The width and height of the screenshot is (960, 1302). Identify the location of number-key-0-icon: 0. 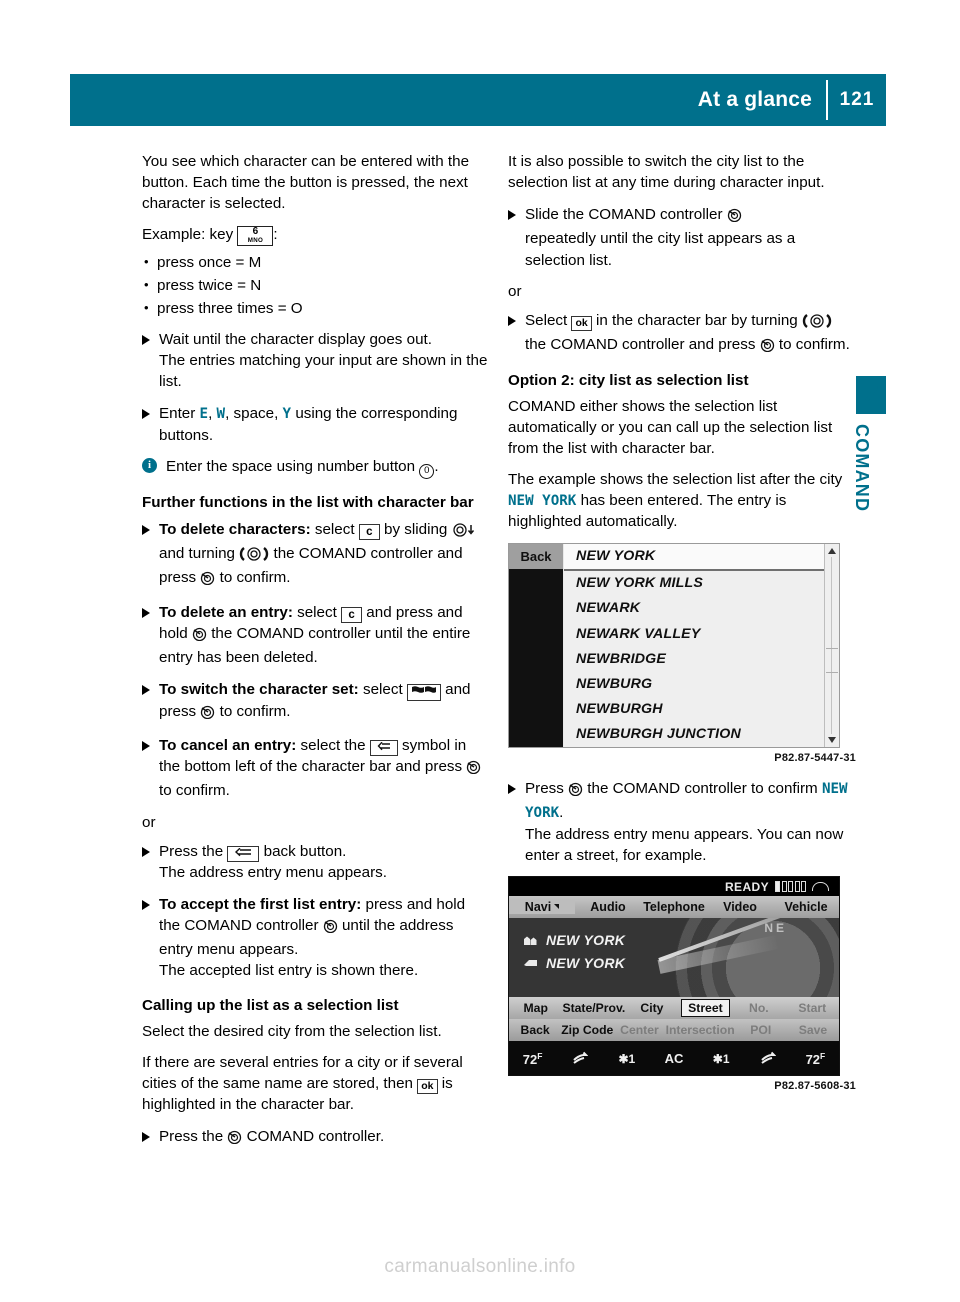
(427, 471).